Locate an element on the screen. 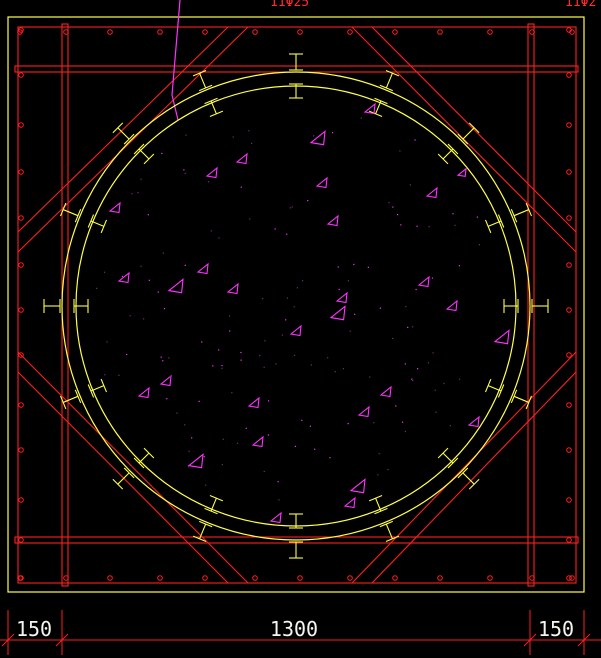 The height and width of the screenshot is (658, 601). dim-left: 150 is located at coordinates (34, 629).